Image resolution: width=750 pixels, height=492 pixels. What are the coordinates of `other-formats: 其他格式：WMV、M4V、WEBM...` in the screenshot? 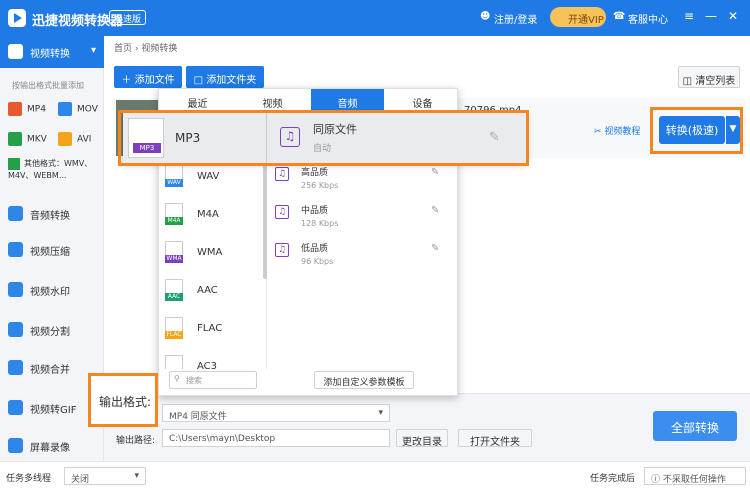 It's located at (53, 173).